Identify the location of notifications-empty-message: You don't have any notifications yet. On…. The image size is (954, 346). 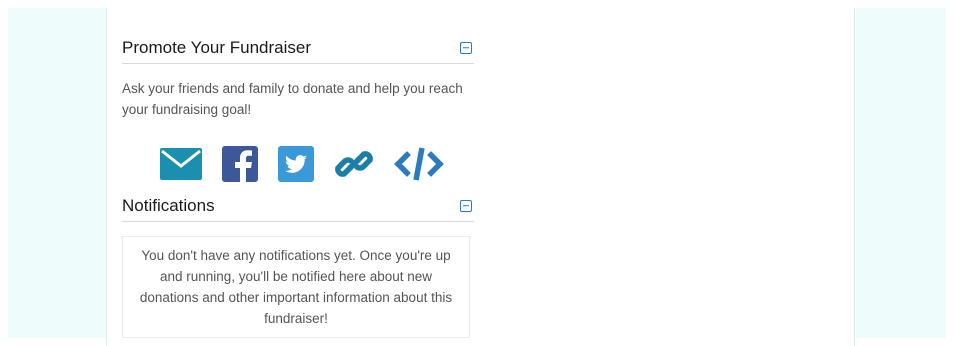
(296, 287).